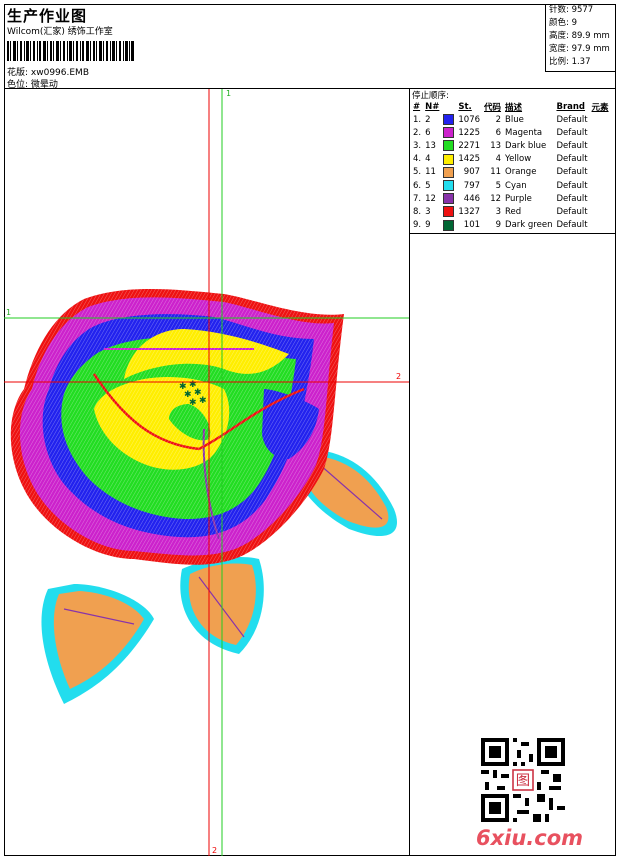 The width and height of the screenshot is (620, 860). Describe the element at coordinates (498, 132) in the screenshot. I see `row-code: 6` at that location.